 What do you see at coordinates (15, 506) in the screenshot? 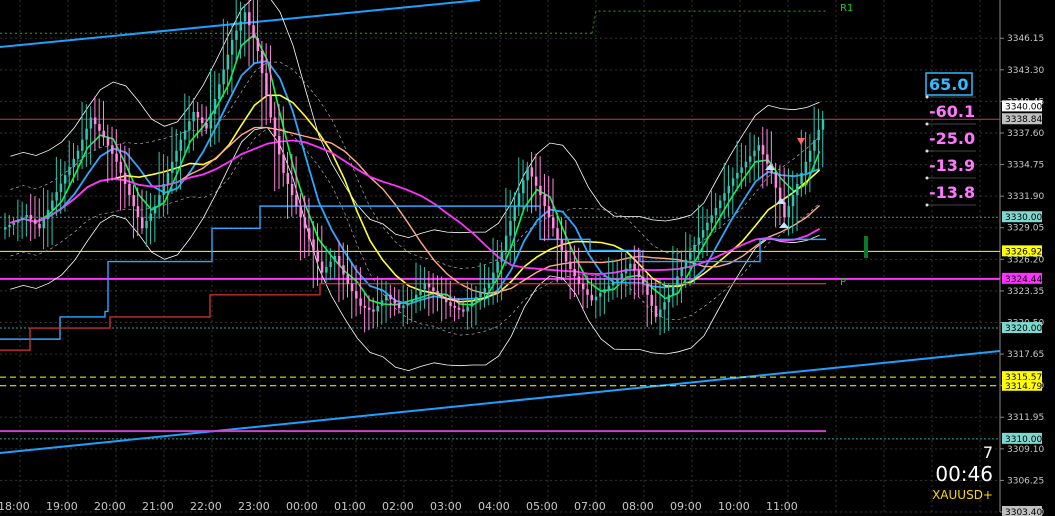
I see `x-tick-label: 18:00` at bounding box center [15, 506].